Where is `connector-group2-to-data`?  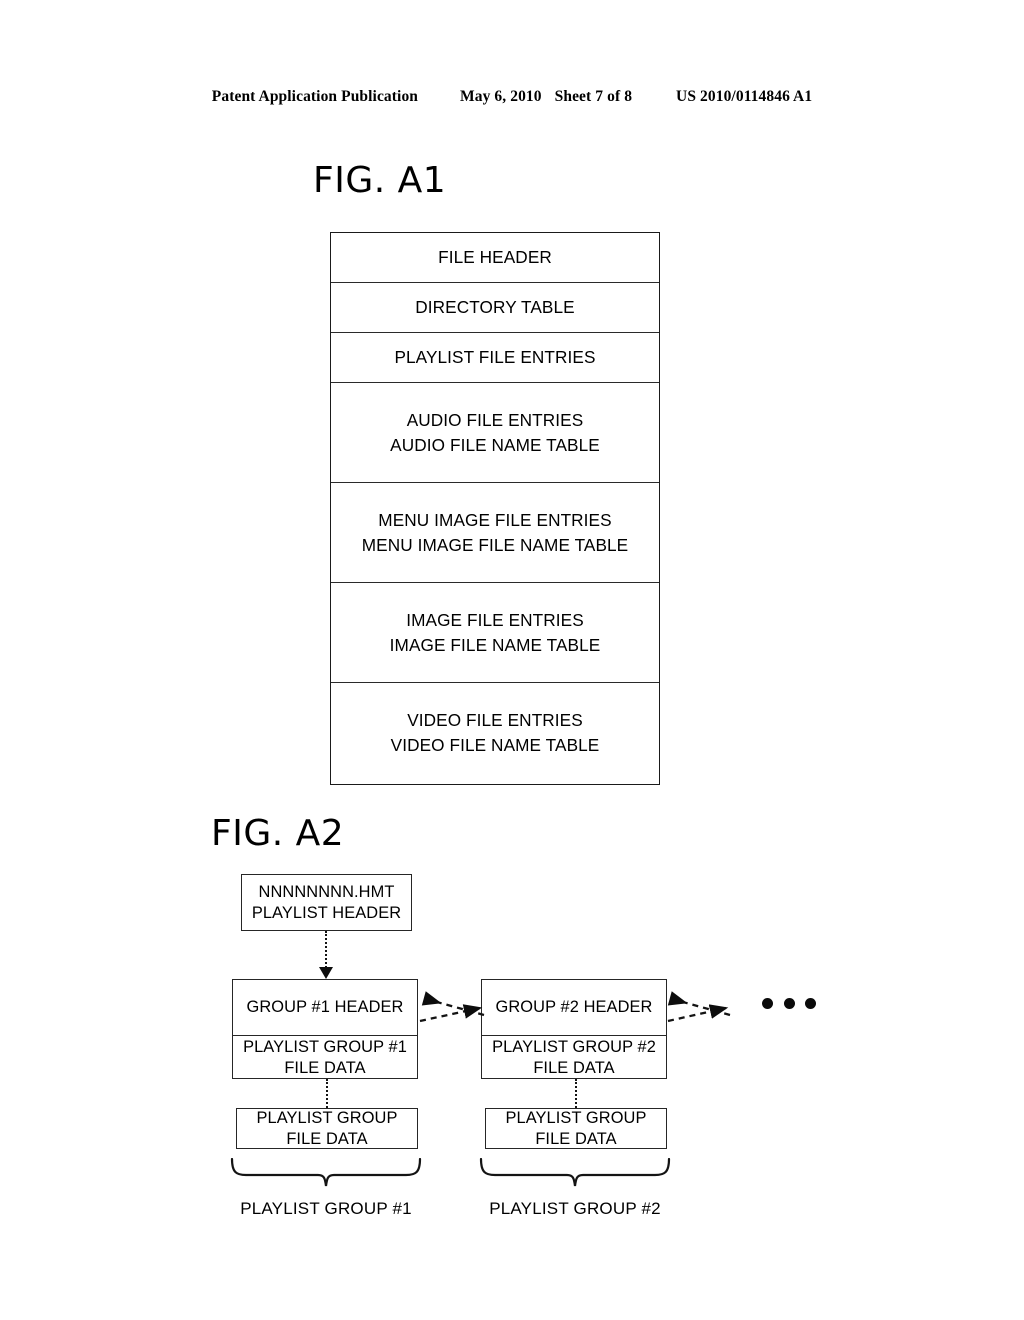 connector-group2-to-data is located at coordinates (576, 1093).